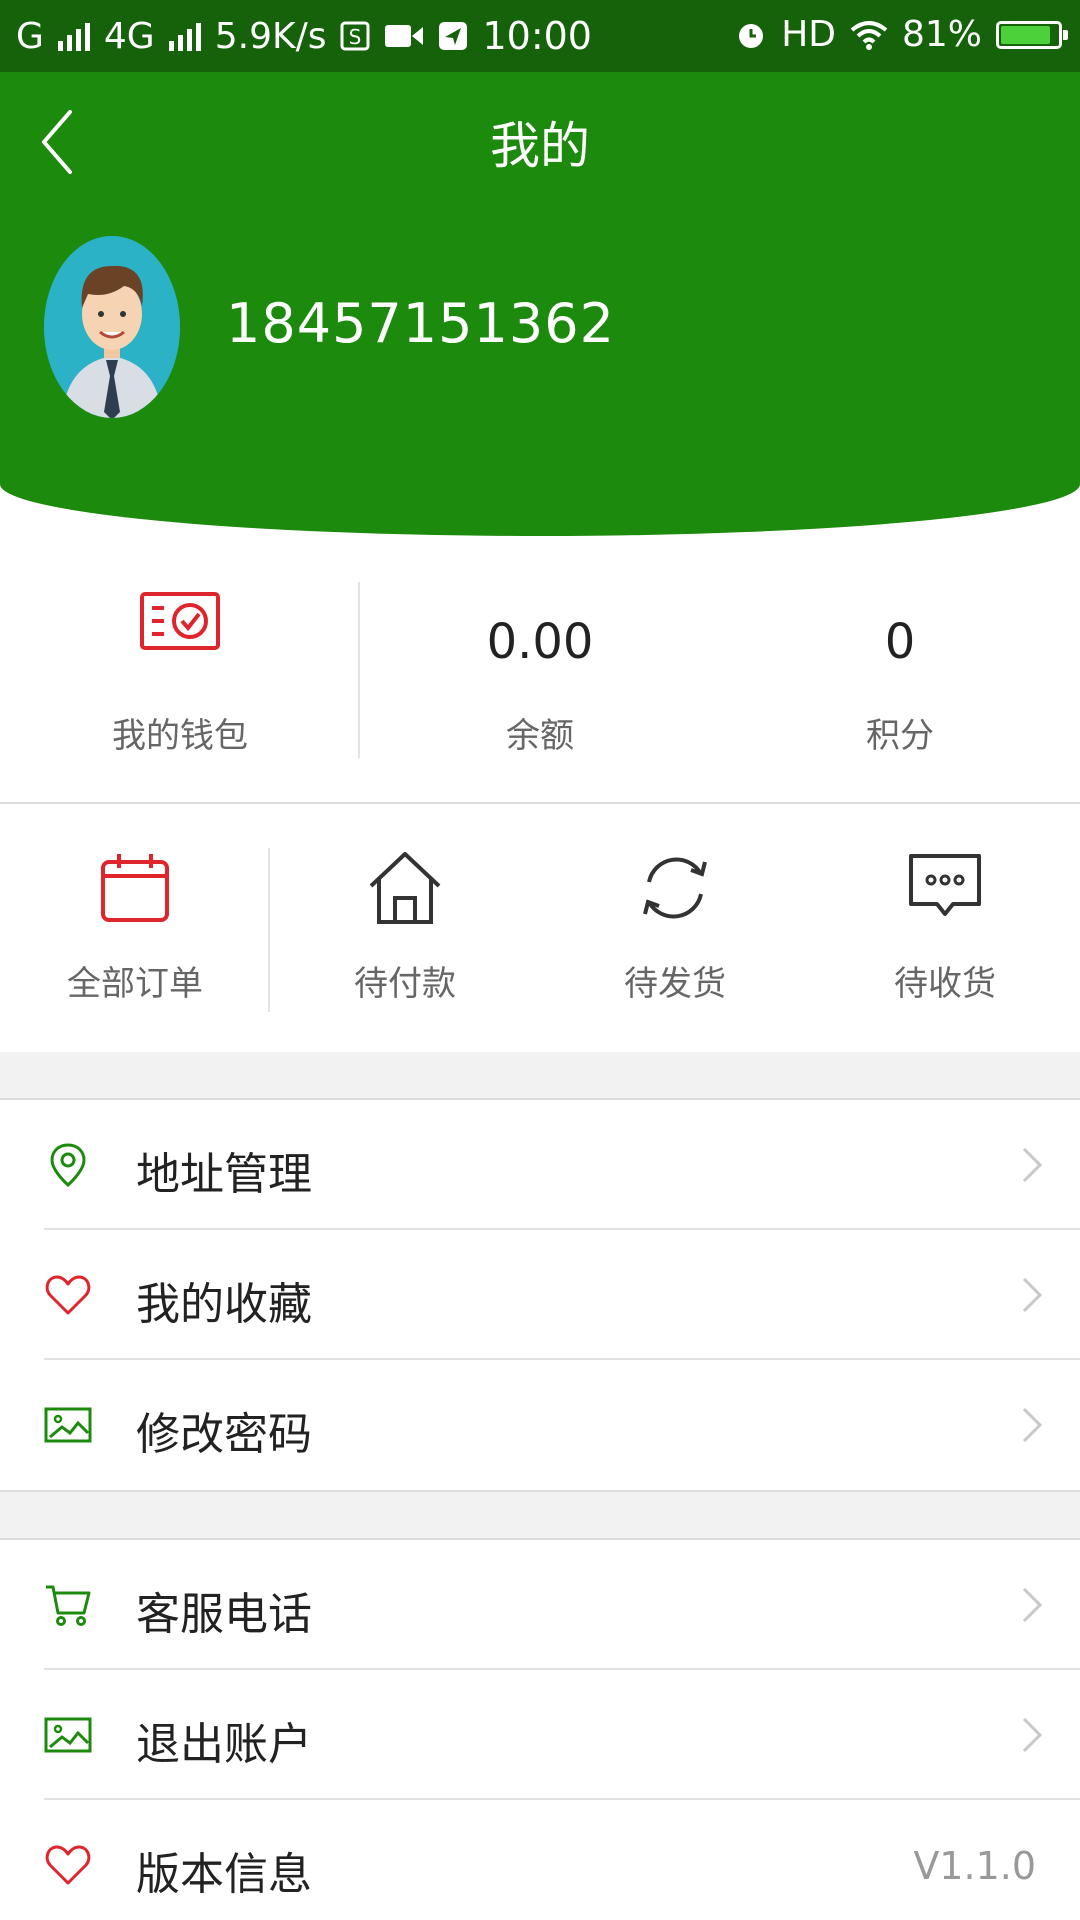  I want to click on page-title: 我的, so click(540, 146).